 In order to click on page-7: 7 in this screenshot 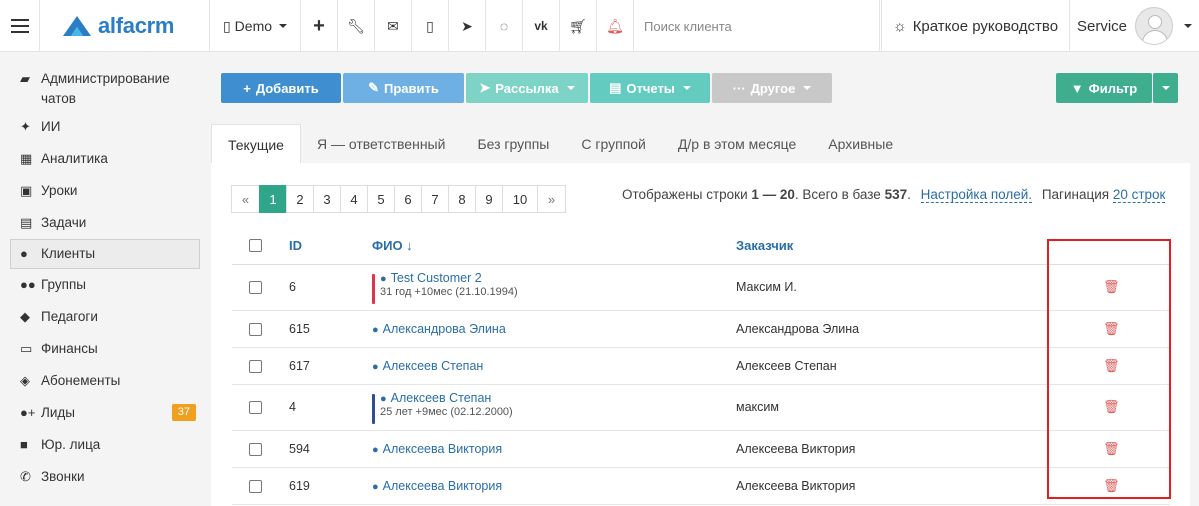, I will do `click(435, 199)`.